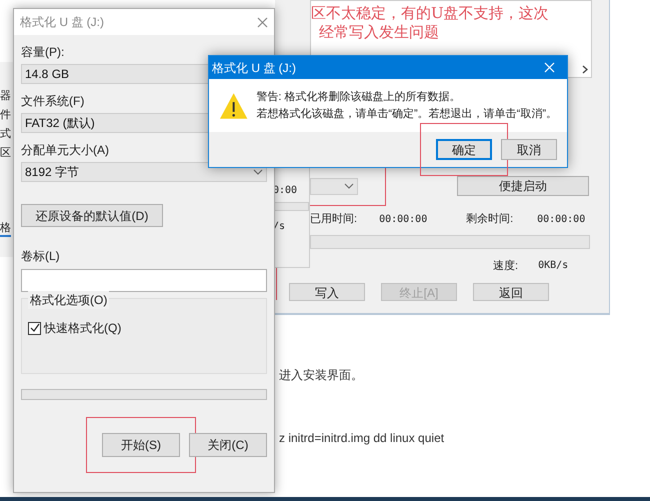 The height and width of the screenshot is (501, 650). I want to click on side-label: 格, so click(5, 229).